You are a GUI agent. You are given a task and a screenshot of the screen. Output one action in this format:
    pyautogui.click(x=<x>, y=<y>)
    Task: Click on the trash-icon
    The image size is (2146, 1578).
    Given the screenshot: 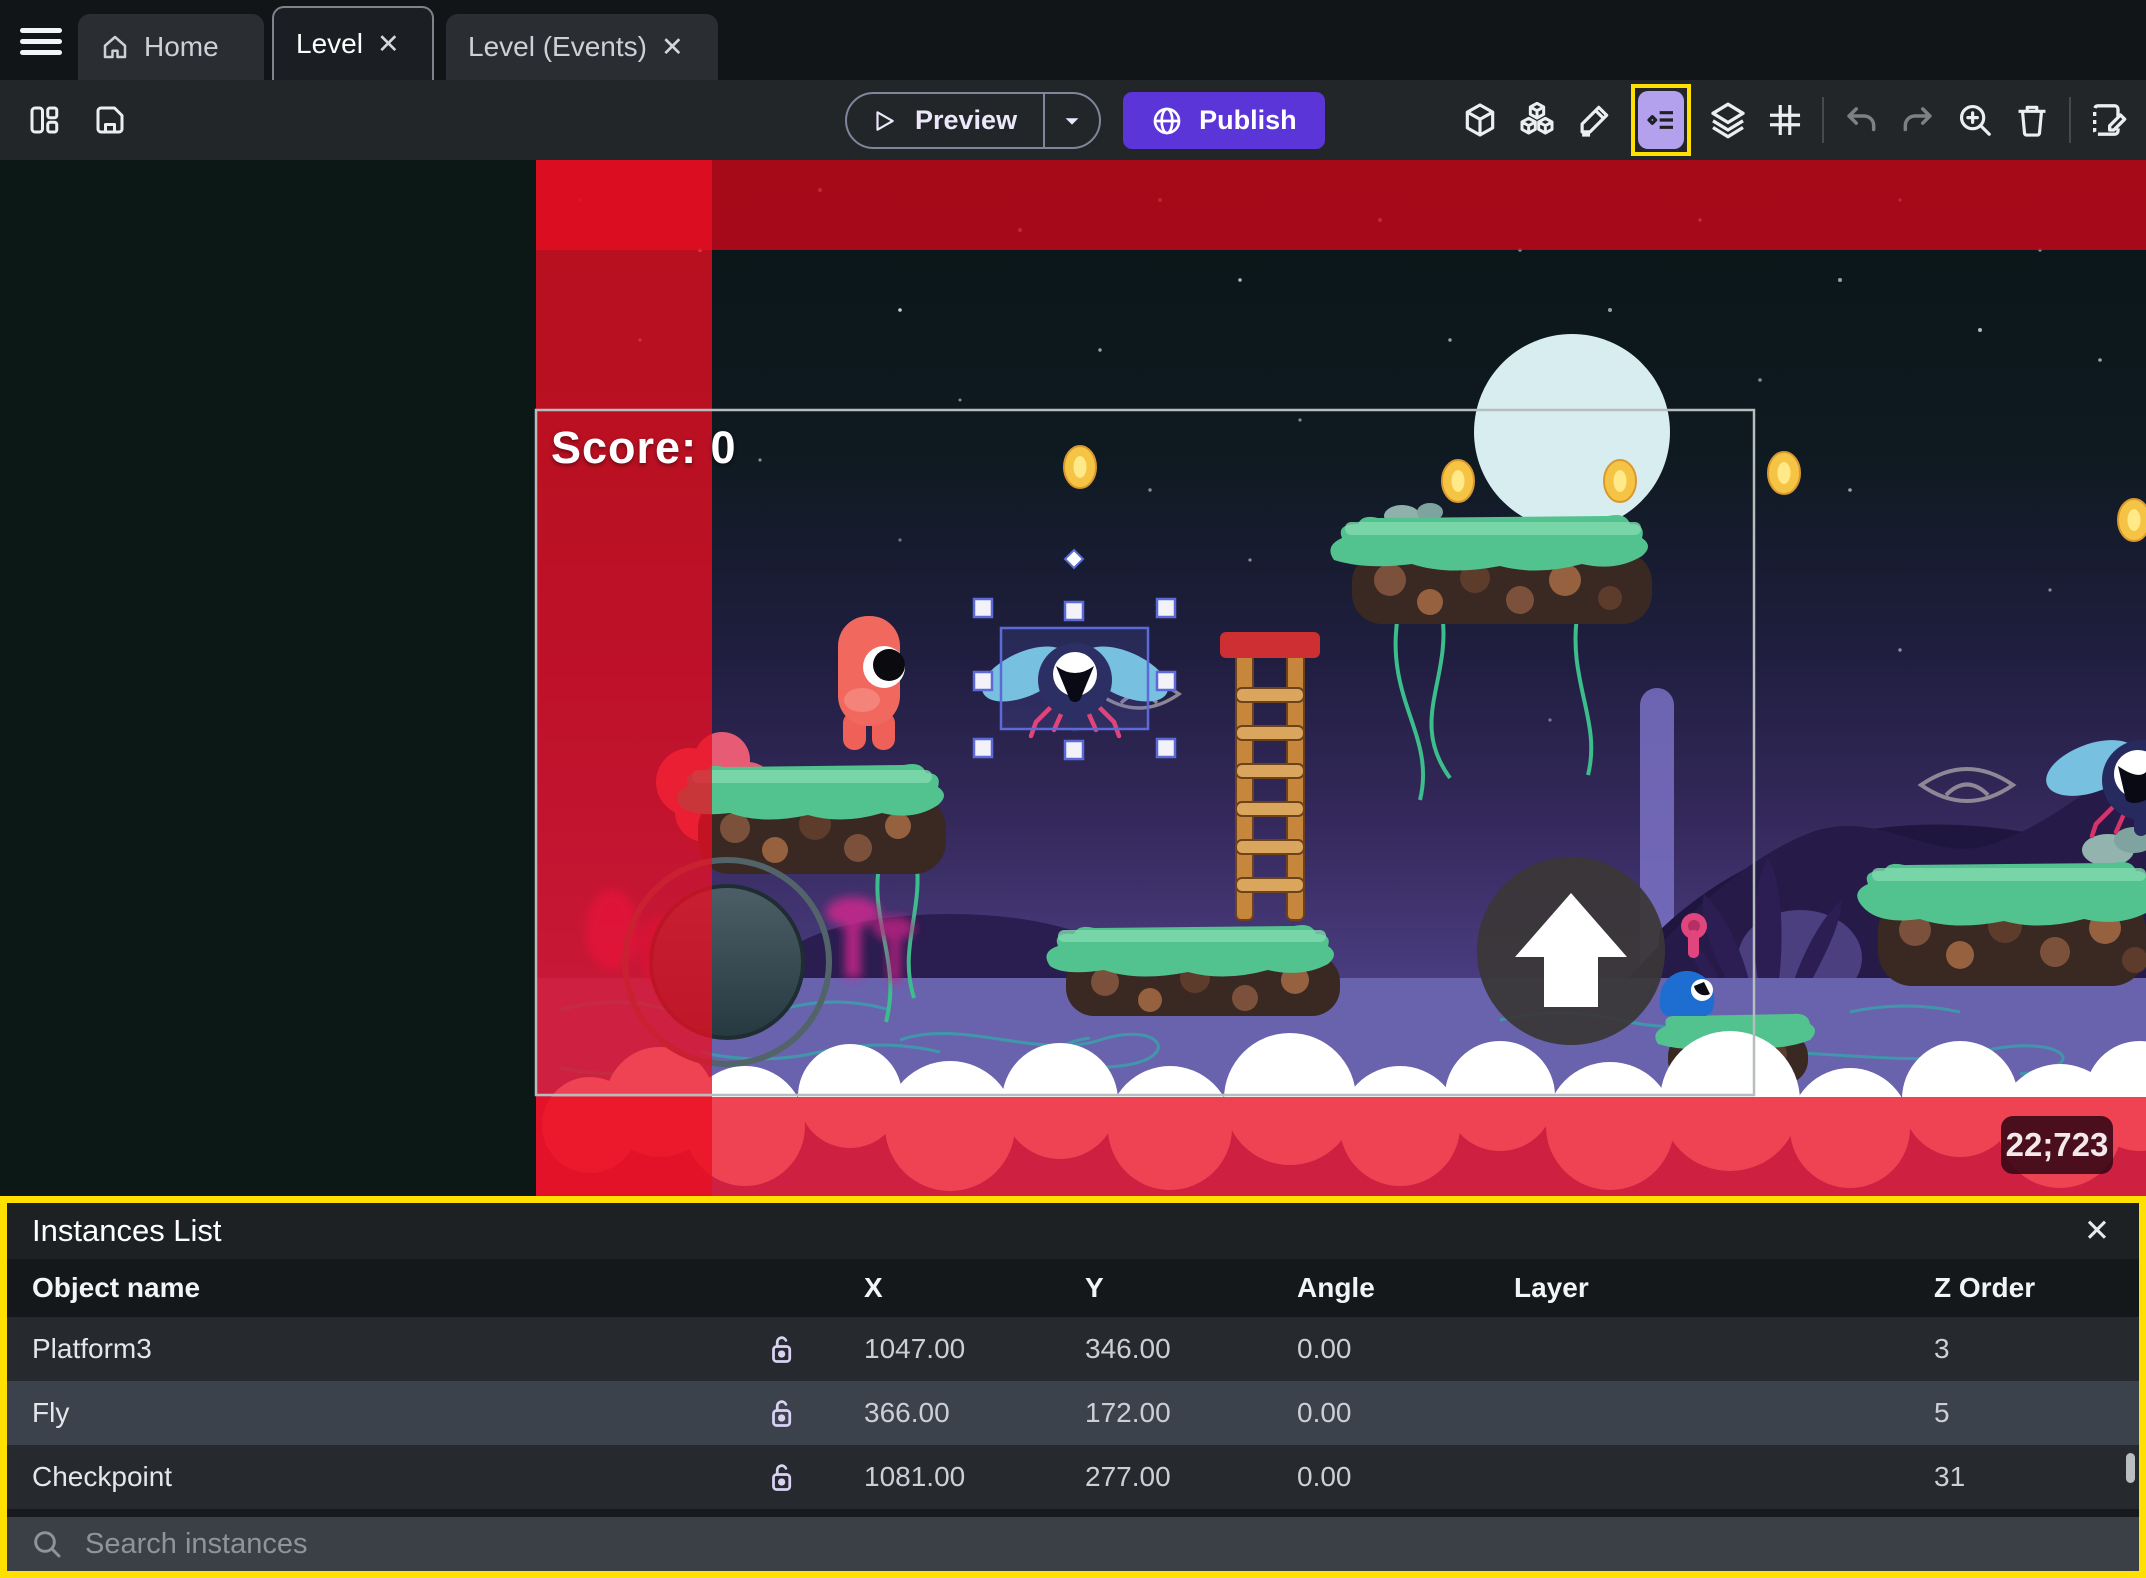 What is the action you would take?
    pyautogui.click(x=2032, y=120)
    